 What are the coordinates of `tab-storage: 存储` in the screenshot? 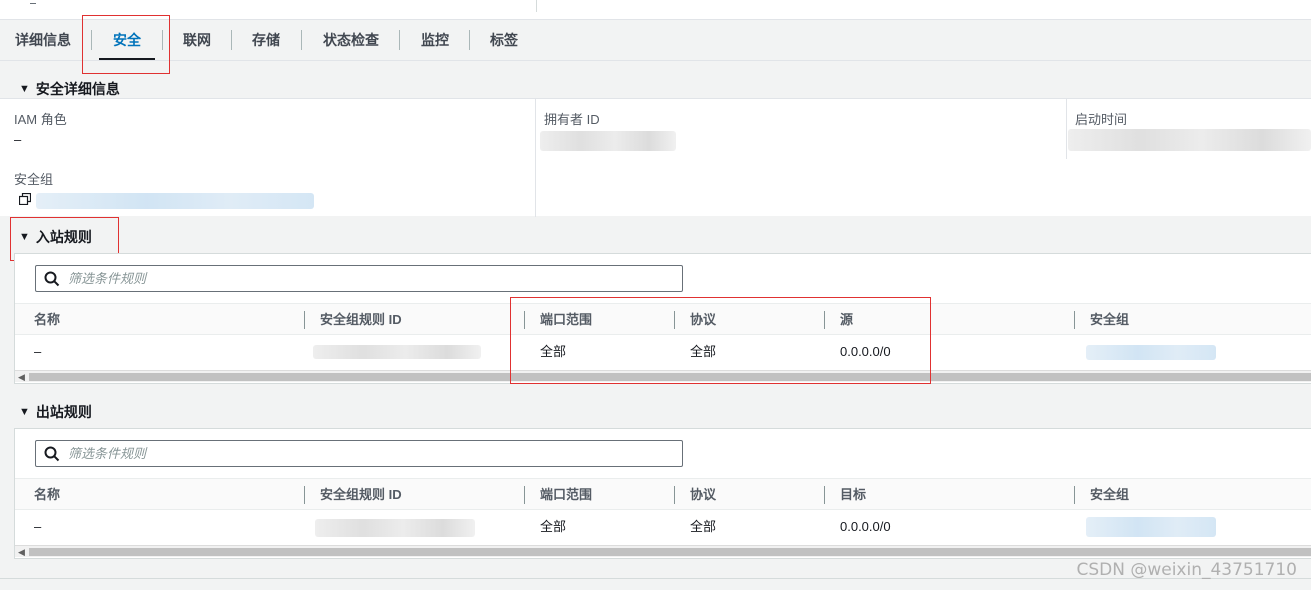 It's located at (266, 40).